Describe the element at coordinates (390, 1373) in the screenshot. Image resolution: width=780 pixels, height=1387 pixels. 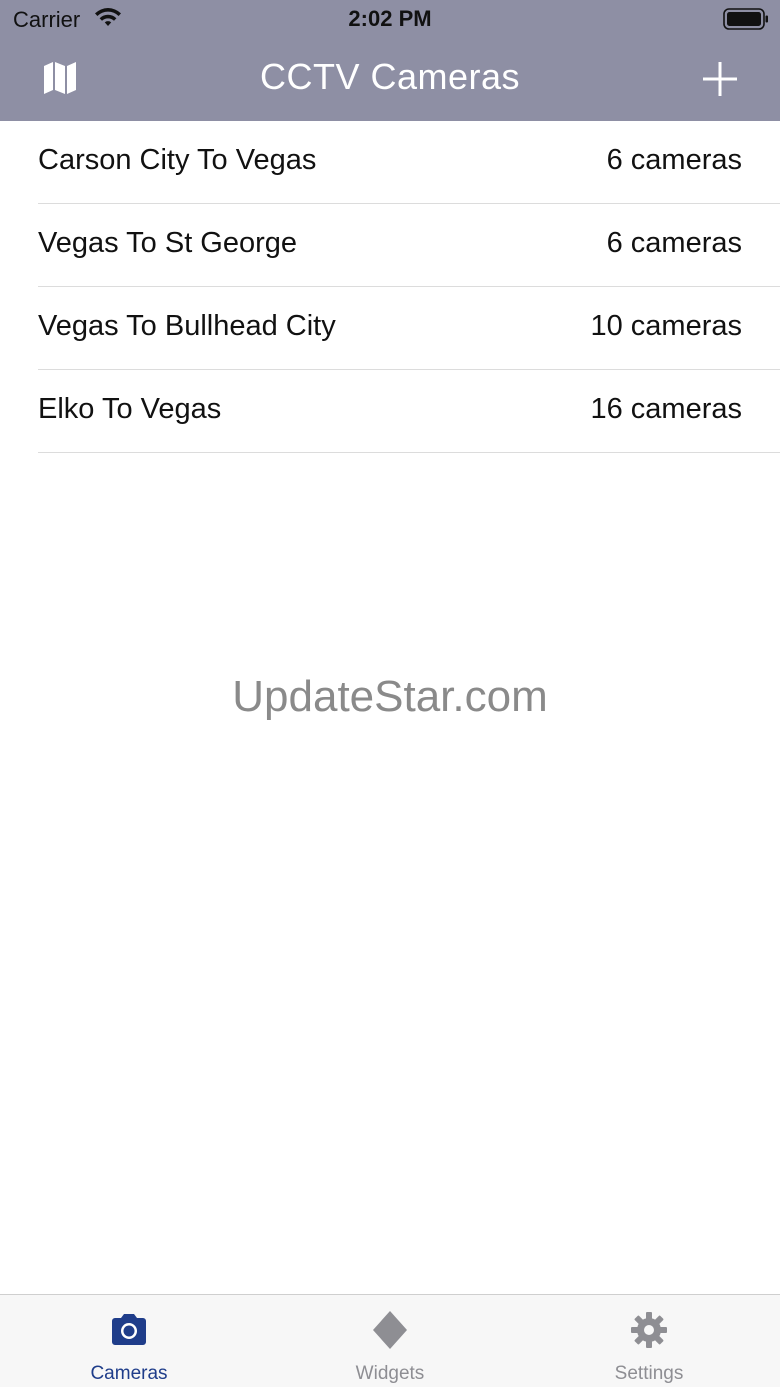
I see `tab-label: Widgets` at that location.